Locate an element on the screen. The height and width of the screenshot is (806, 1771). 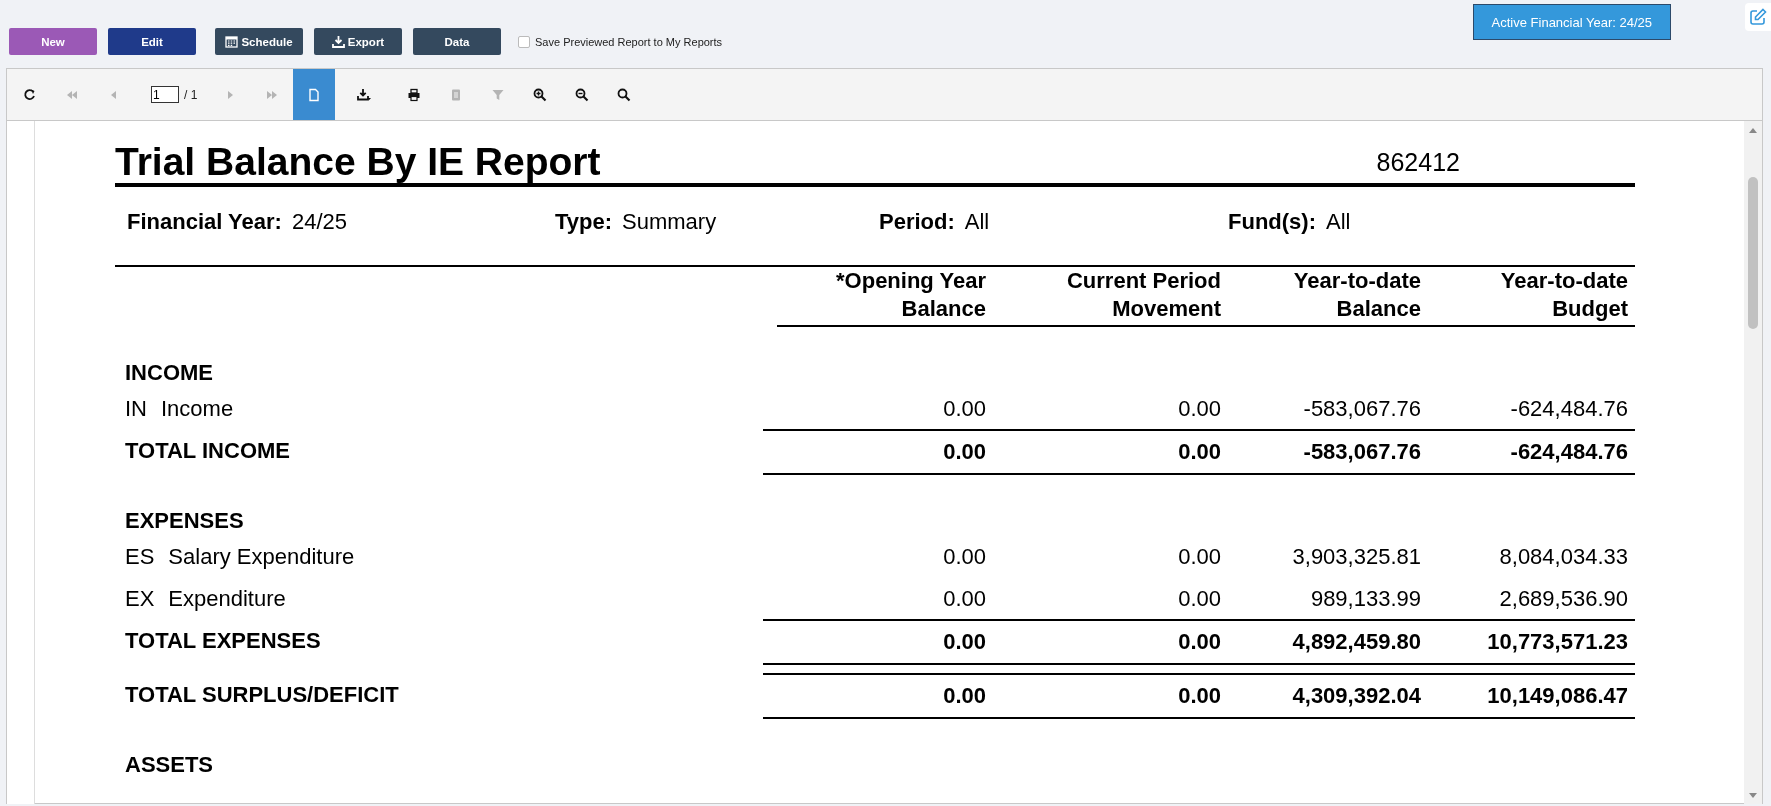
table-cell-text: -624,484.76 is located at coordinates (1569, 409).